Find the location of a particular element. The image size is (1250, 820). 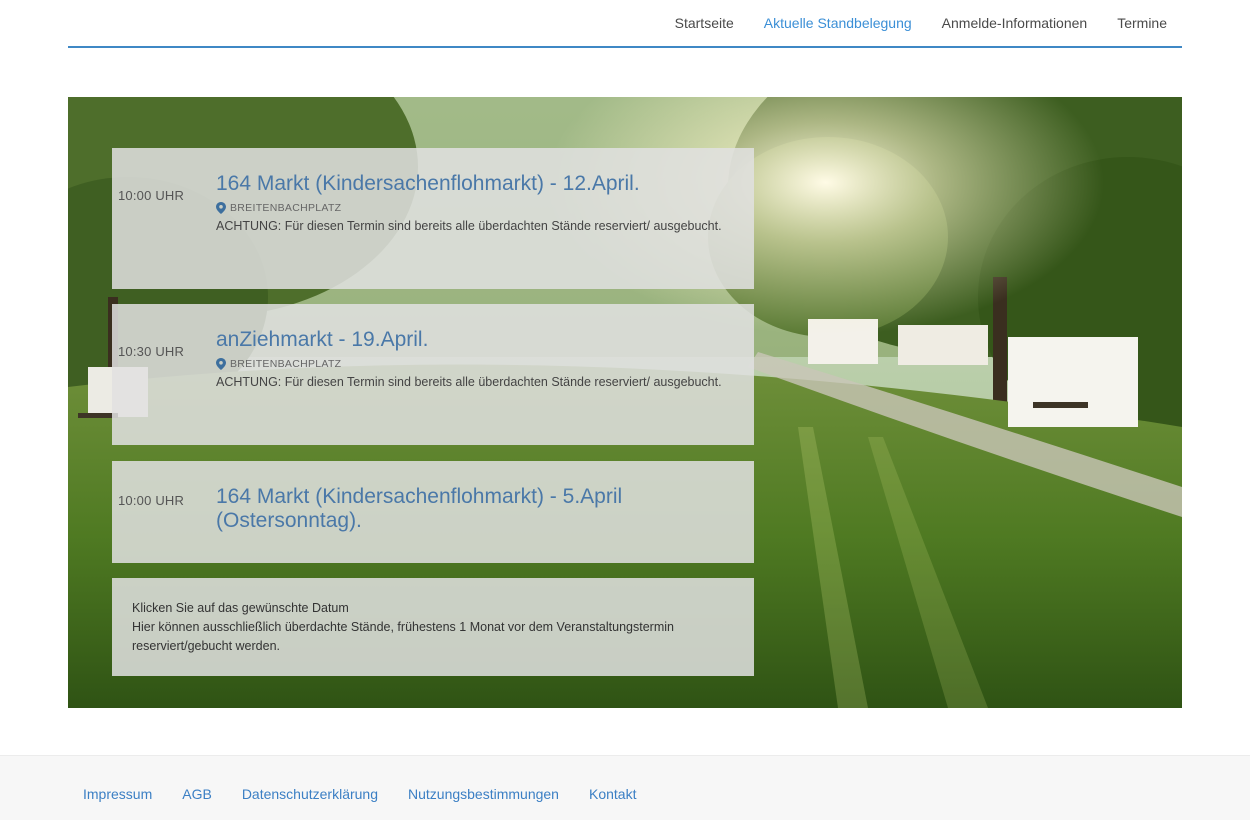

footer-link-nutzungsbestimmungen: Nutzungsbestimmungen is located at coordinates (483, 794).